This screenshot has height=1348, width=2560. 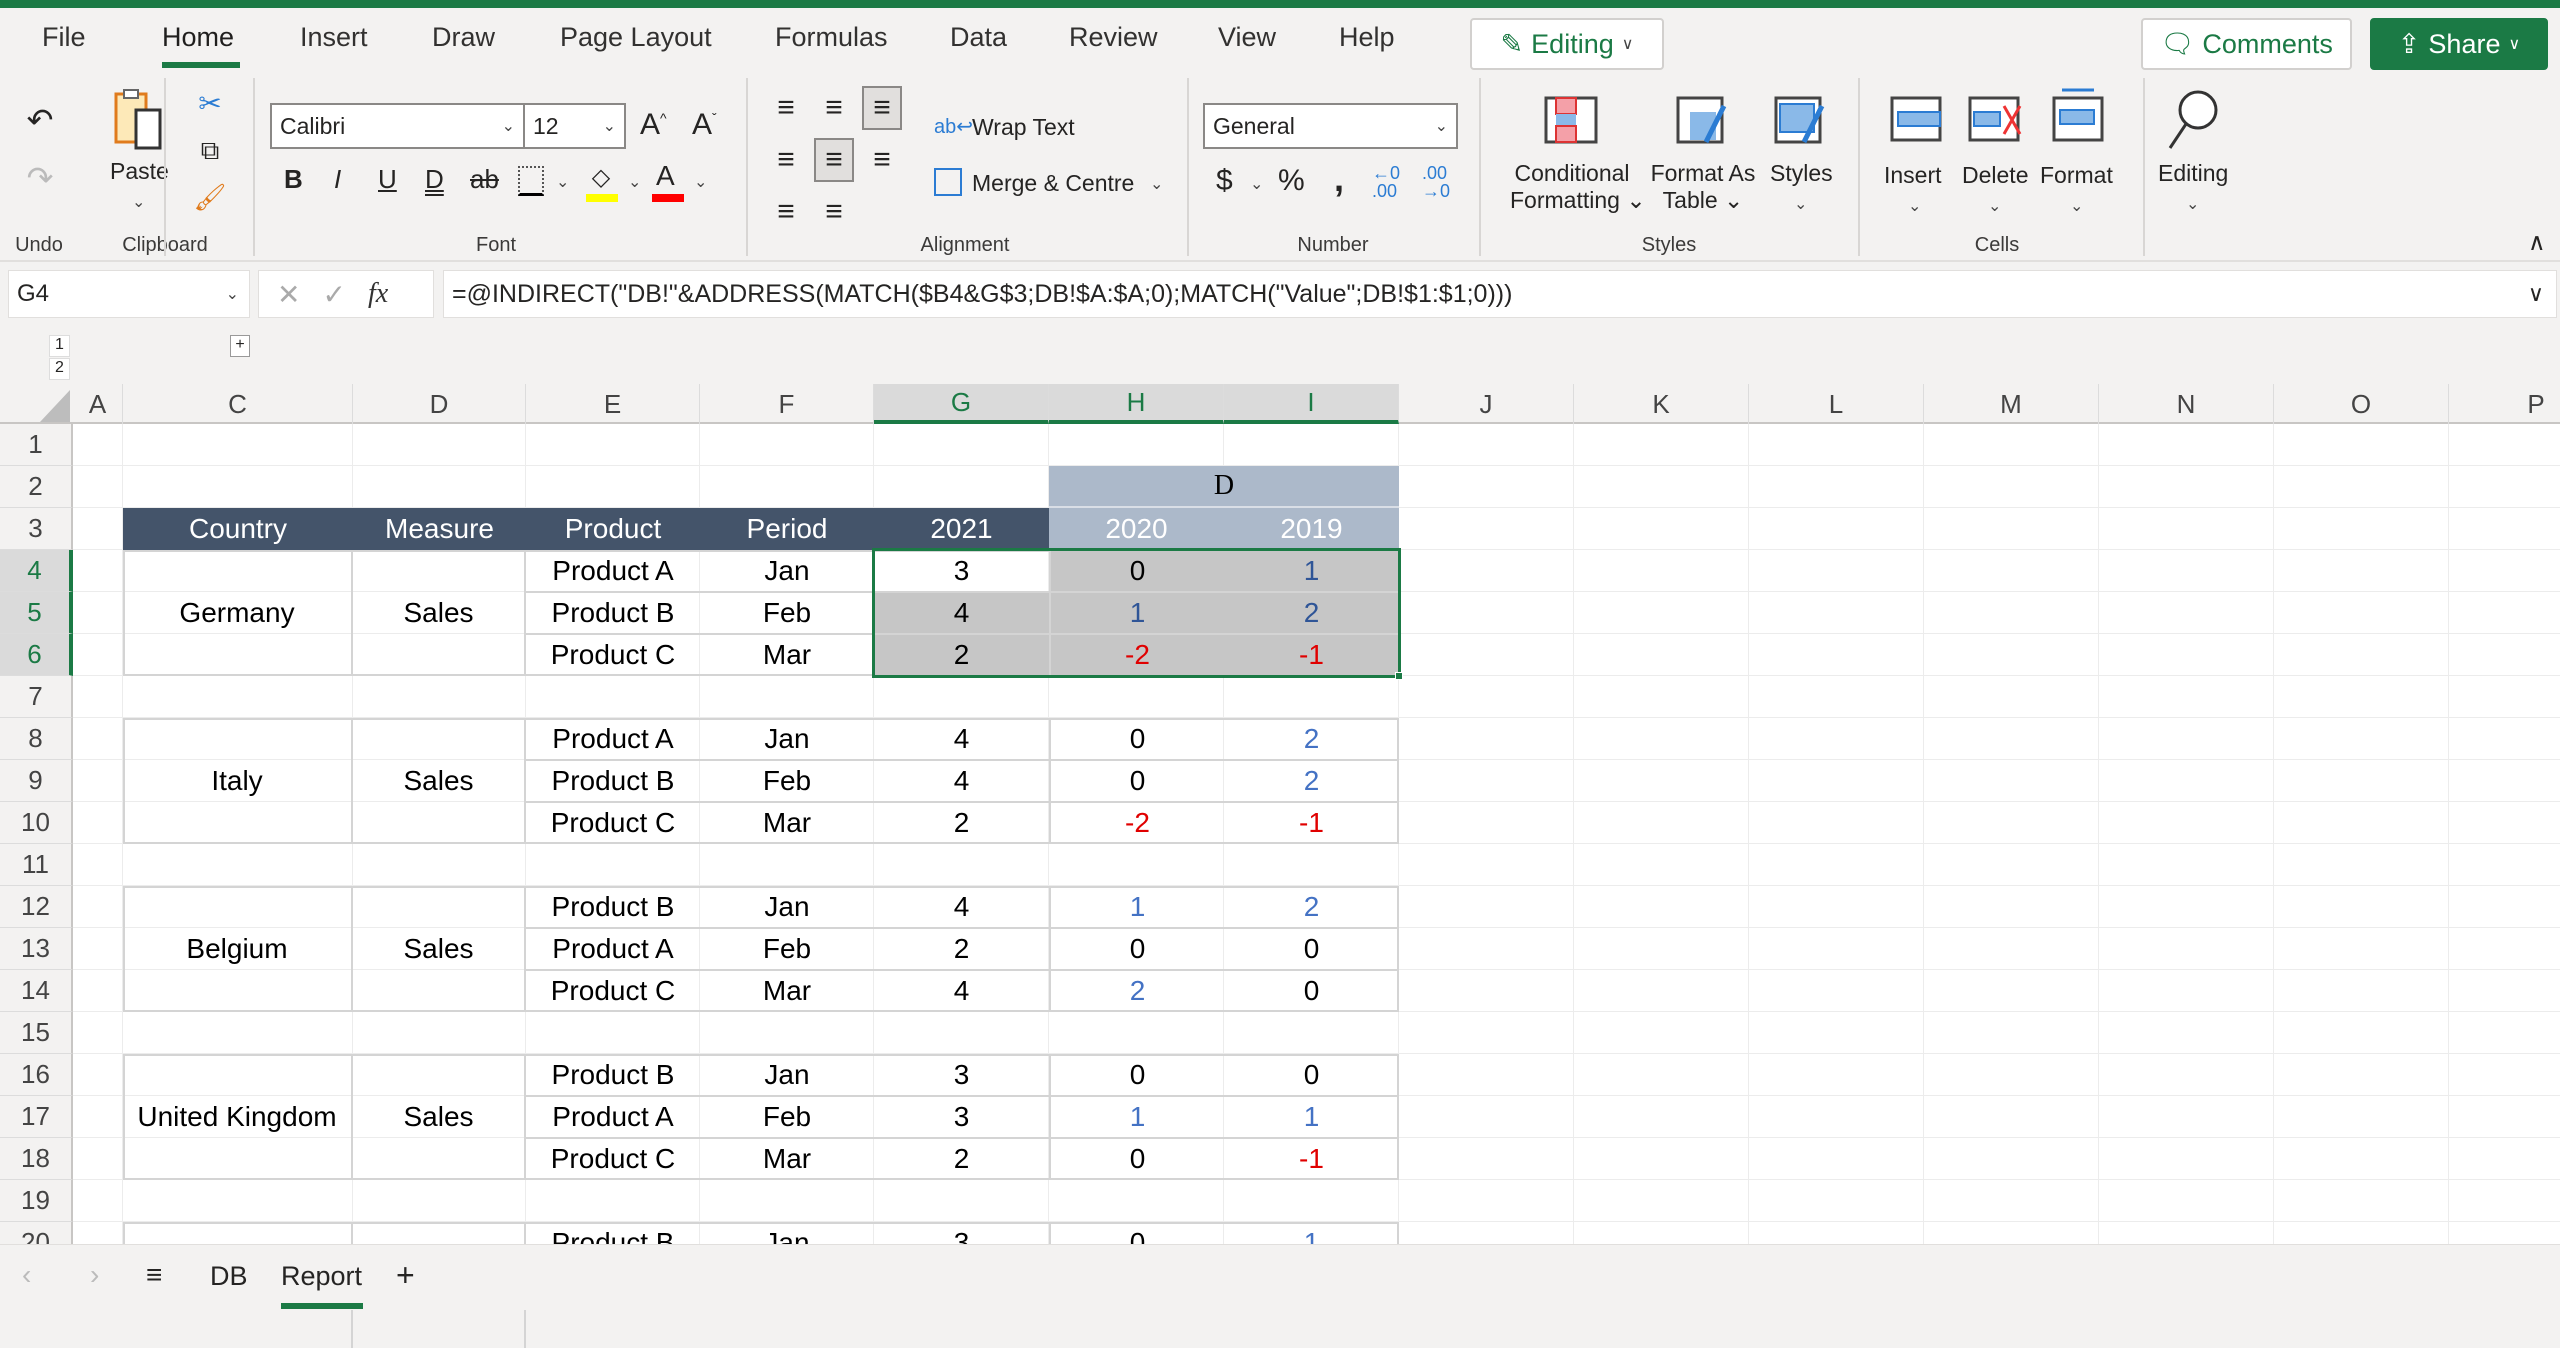 I want to click on column-header-K: K, so click(x=1661, y=404).